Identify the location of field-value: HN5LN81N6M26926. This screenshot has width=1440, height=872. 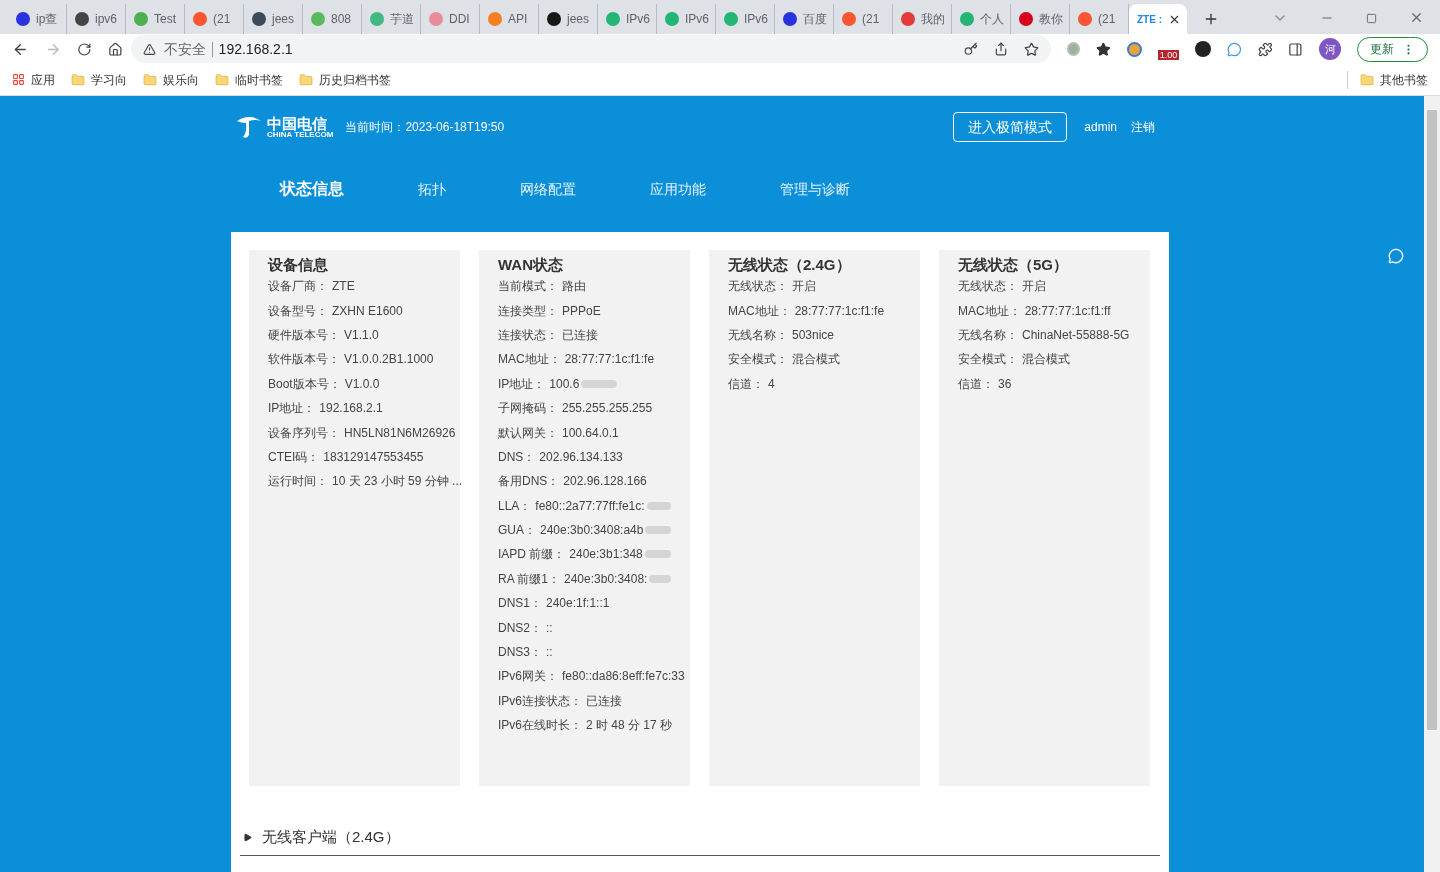
(400, 433).